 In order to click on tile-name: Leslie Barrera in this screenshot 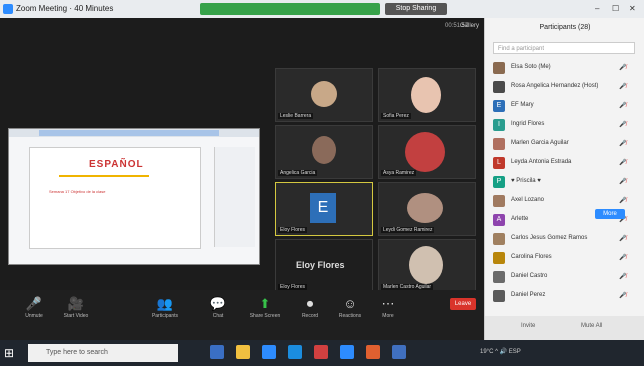, I will do `click(296, 116)`.